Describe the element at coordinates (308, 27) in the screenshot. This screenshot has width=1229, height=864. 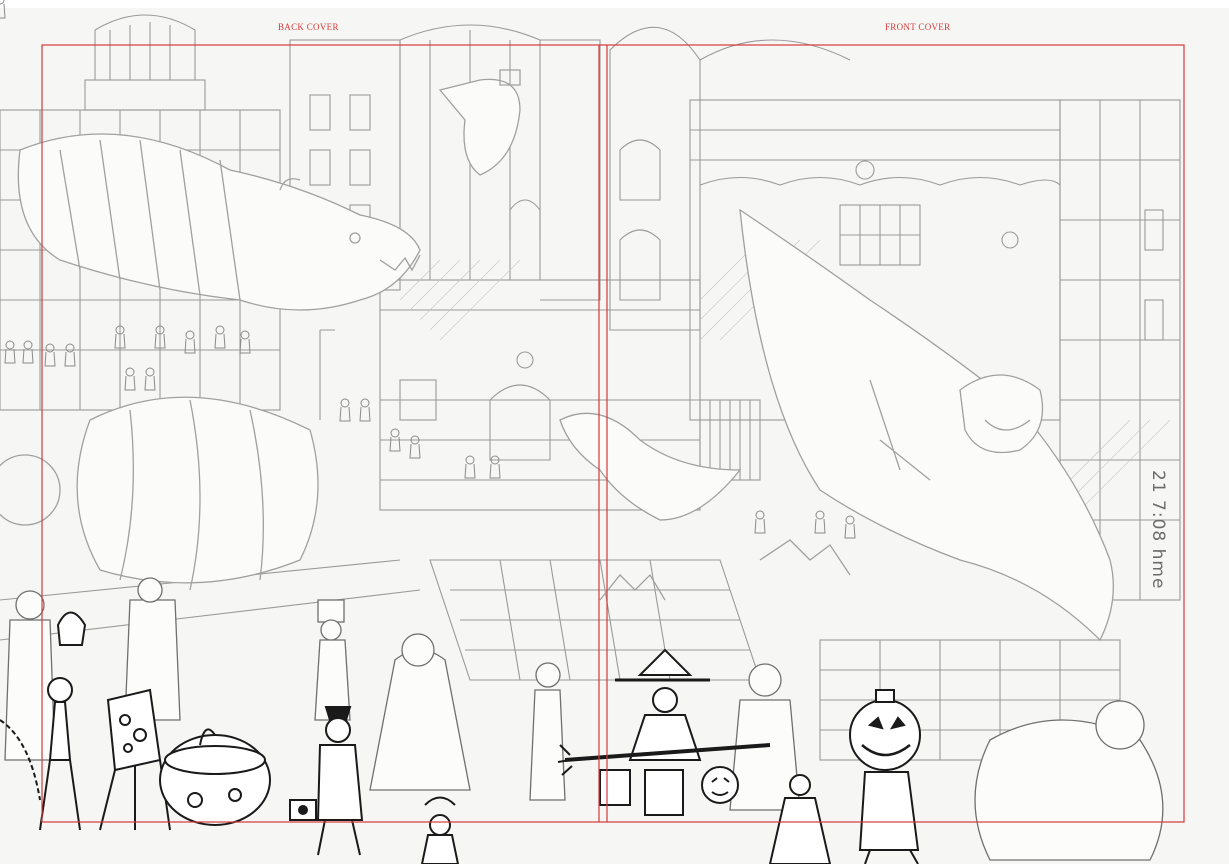
I see `back-cover-label: BACK COVER` at that location.